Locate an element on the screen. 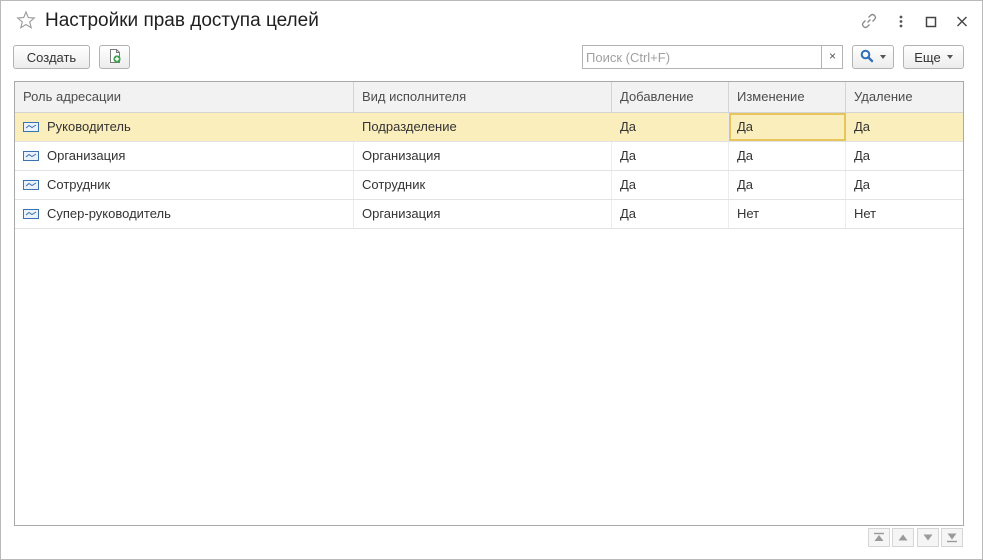 This screenshot has height=560, width=983. table-row: Организация Организация Да Да Да is located at coordinates (489, 156).